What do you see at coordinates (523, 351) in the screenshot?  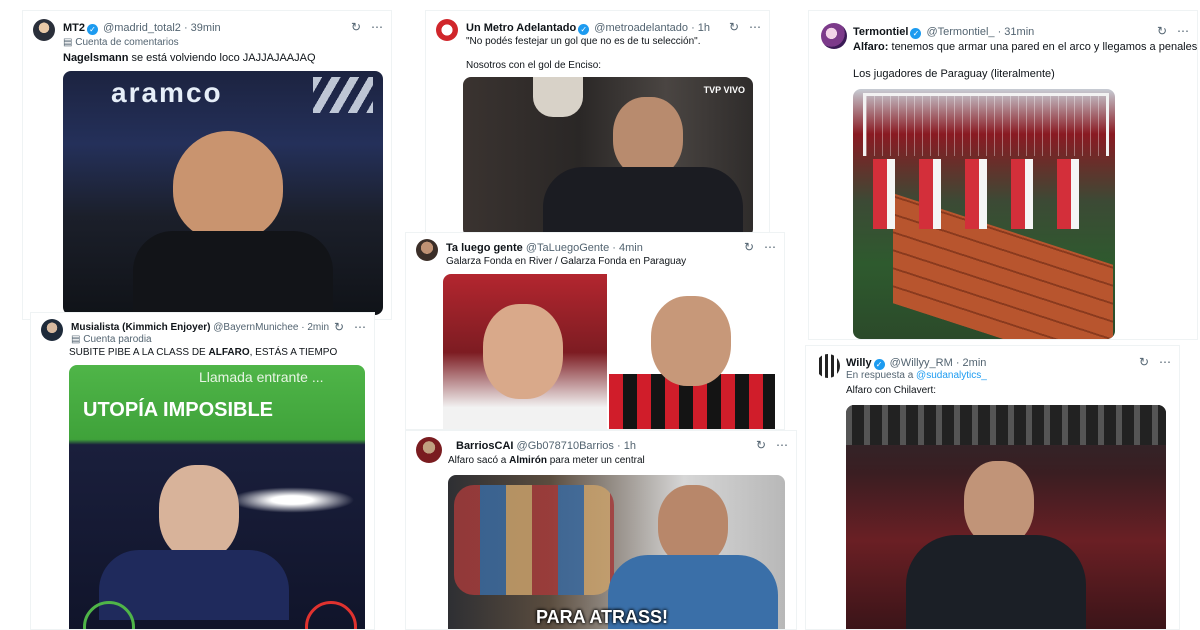 I see `photo-left-face-shape` at bounding box center [523, 351].